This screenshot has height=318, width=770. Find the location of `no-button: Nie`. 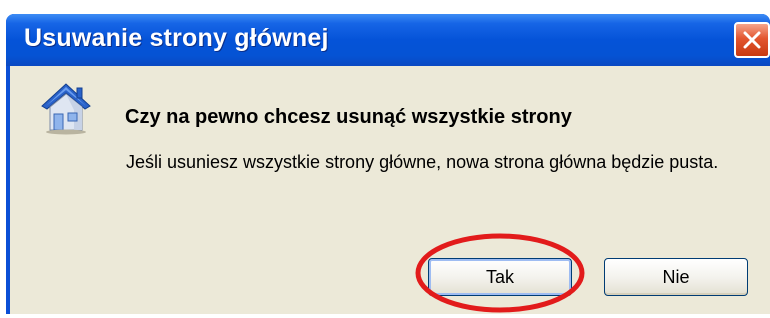

no-button: Nie is located at coordinates (676, 277).